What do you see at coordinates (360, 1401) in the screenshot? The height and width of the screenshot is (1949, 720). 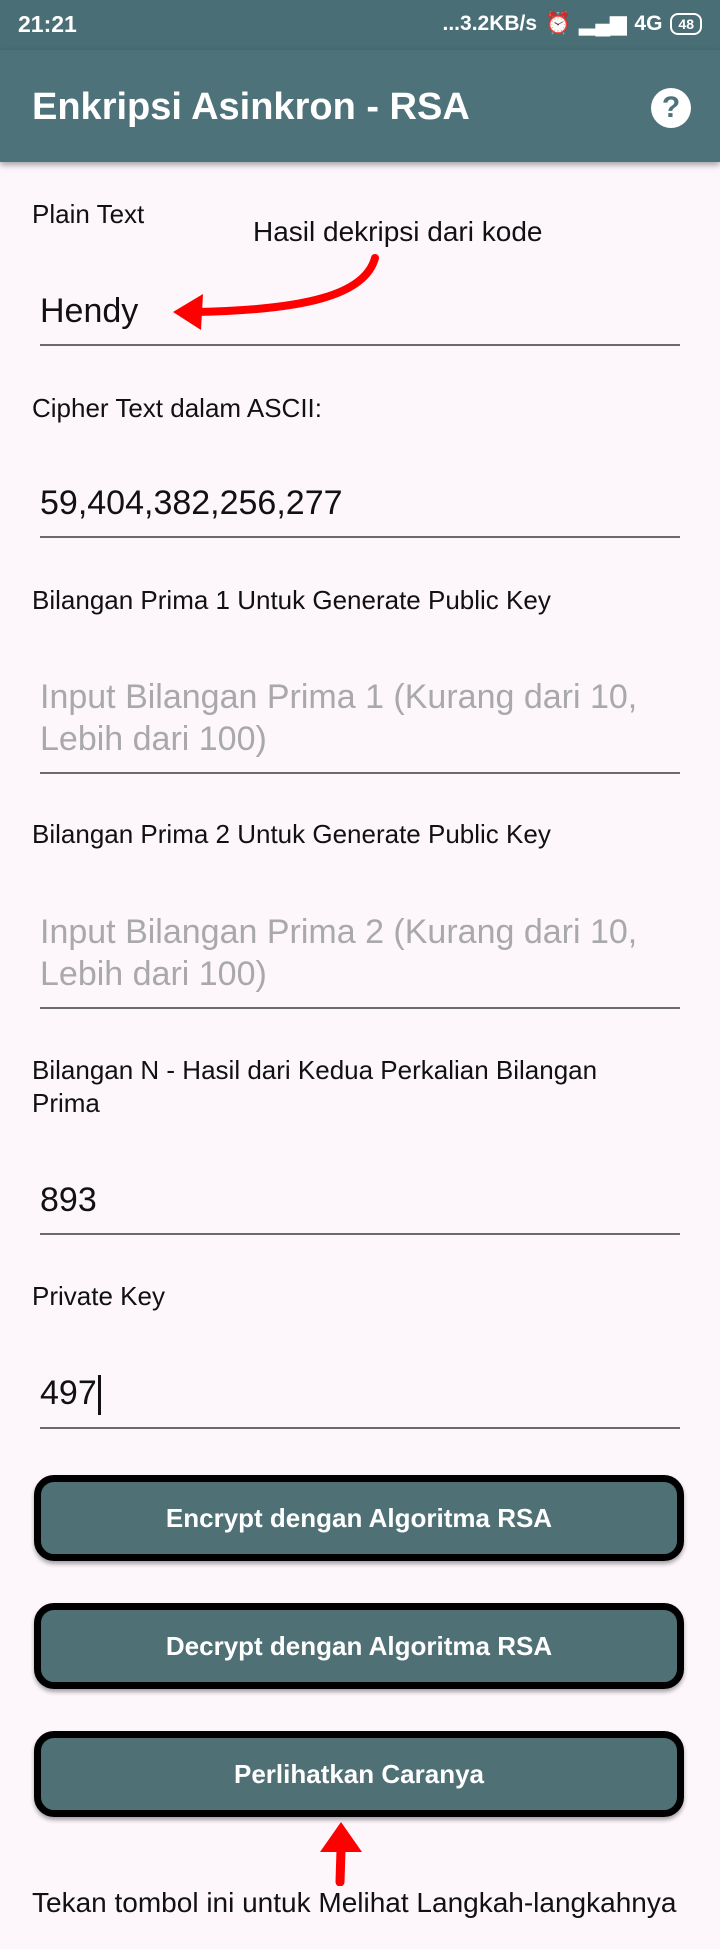 I see `private-key-input: 497` at bounding box center [360, 1401].